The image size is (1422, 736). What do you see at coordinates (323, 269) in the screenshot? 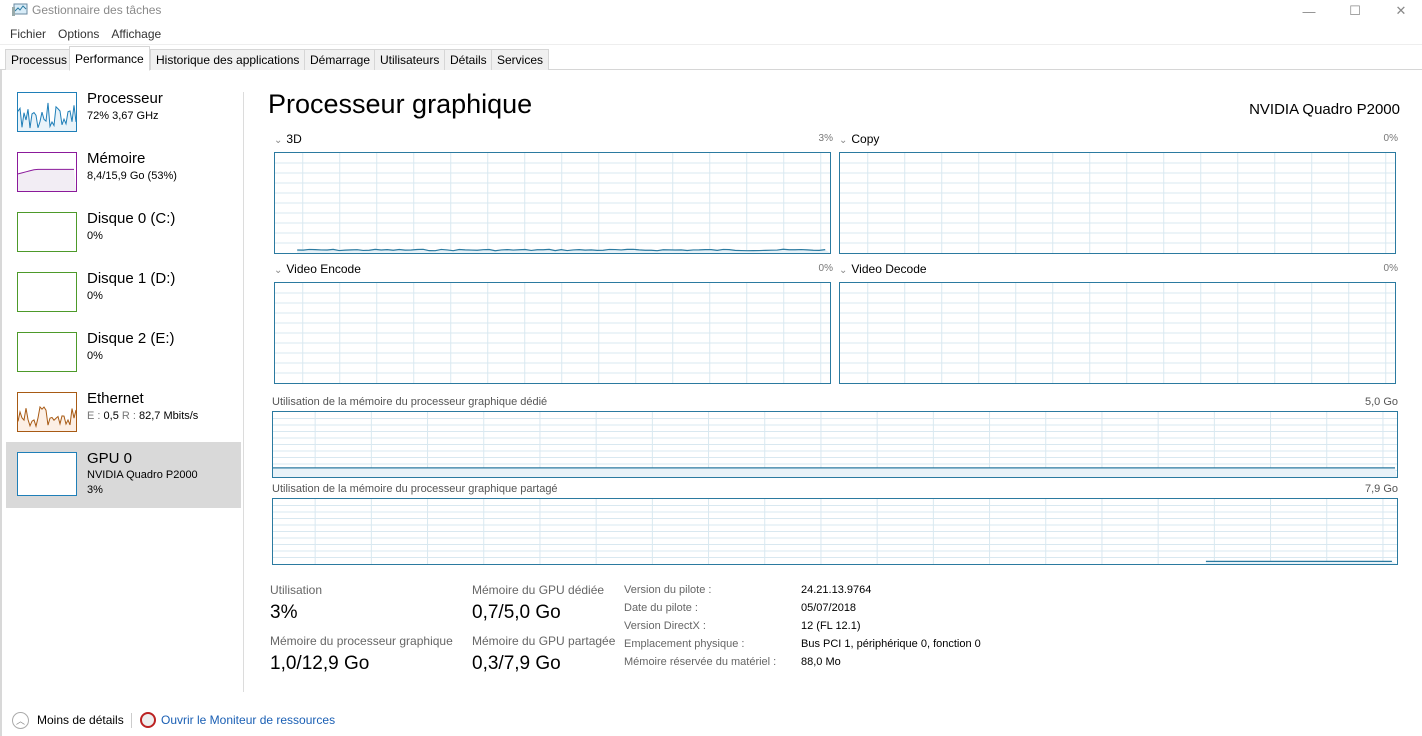
I see `engine-label: Video Encode` at bounding box center [323, 269].